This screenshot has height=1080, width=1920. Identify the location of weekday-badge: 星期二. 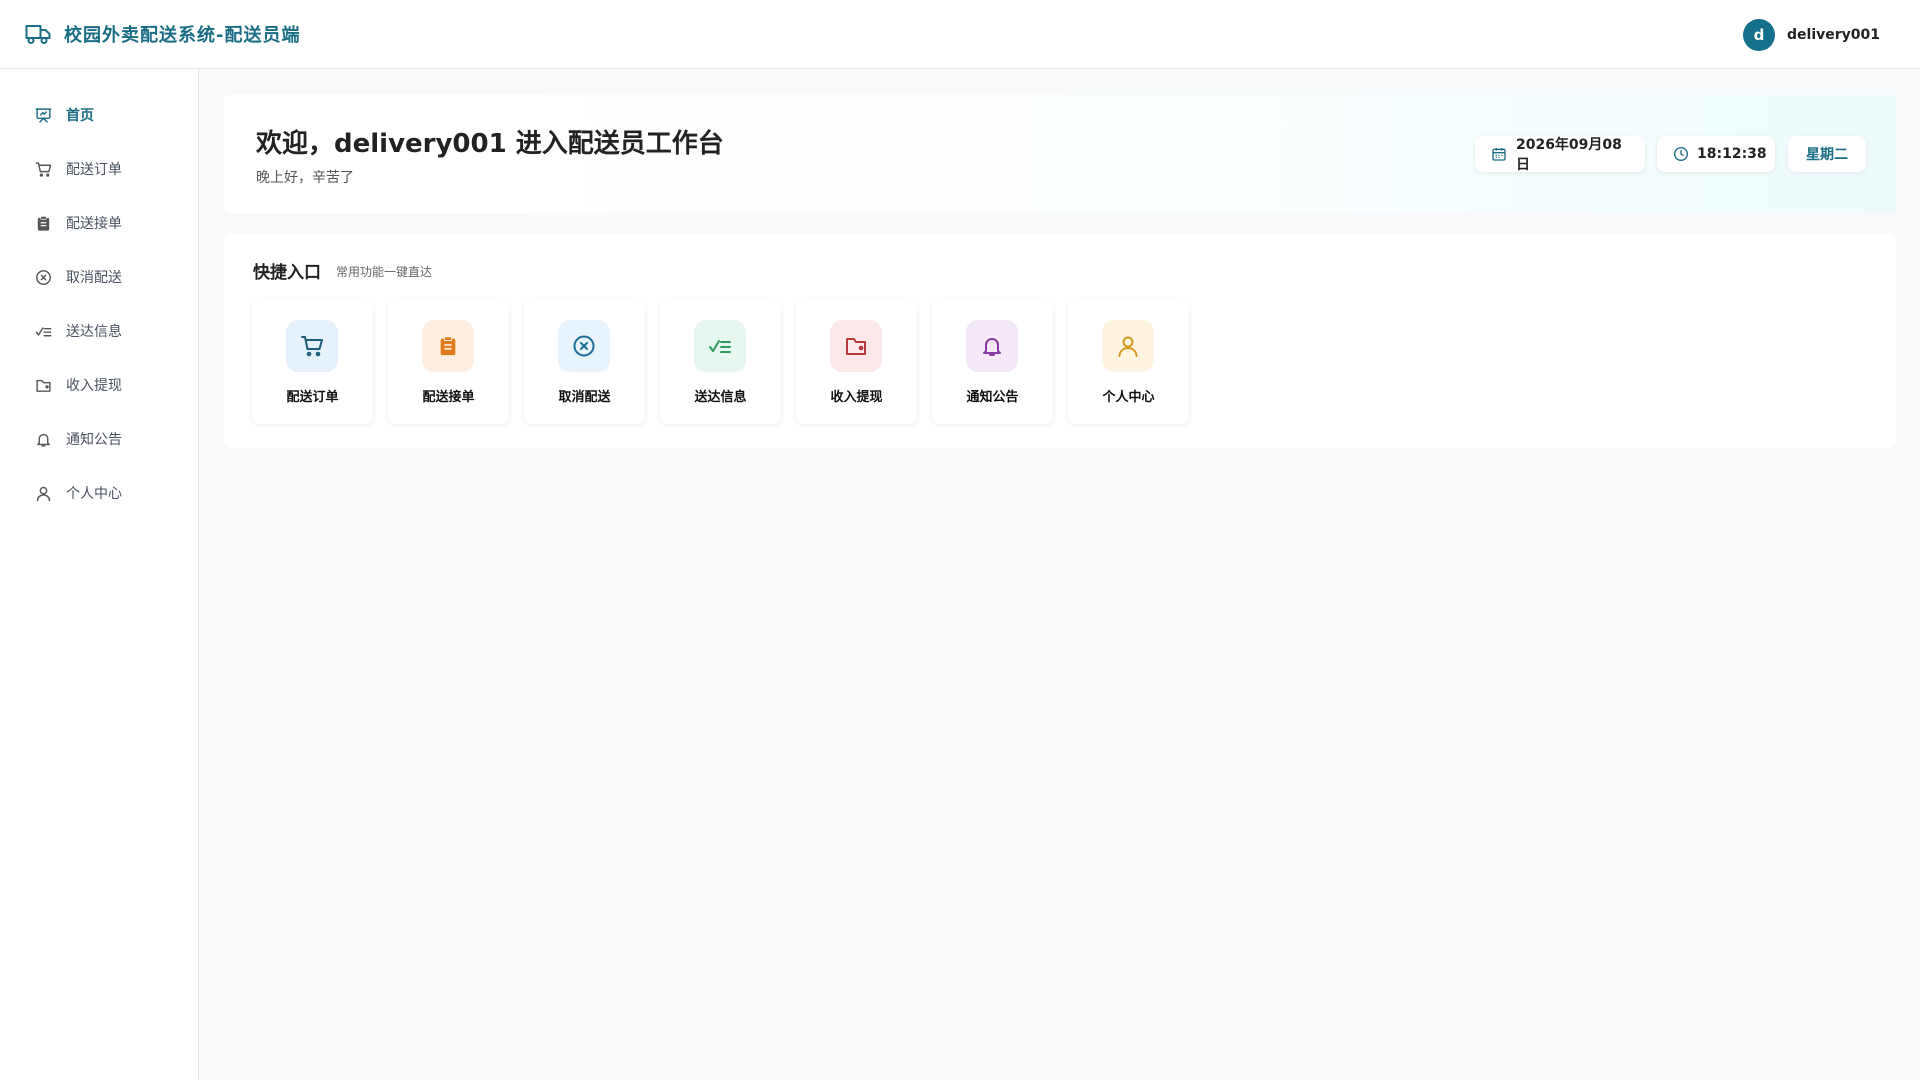
(1827, 154).